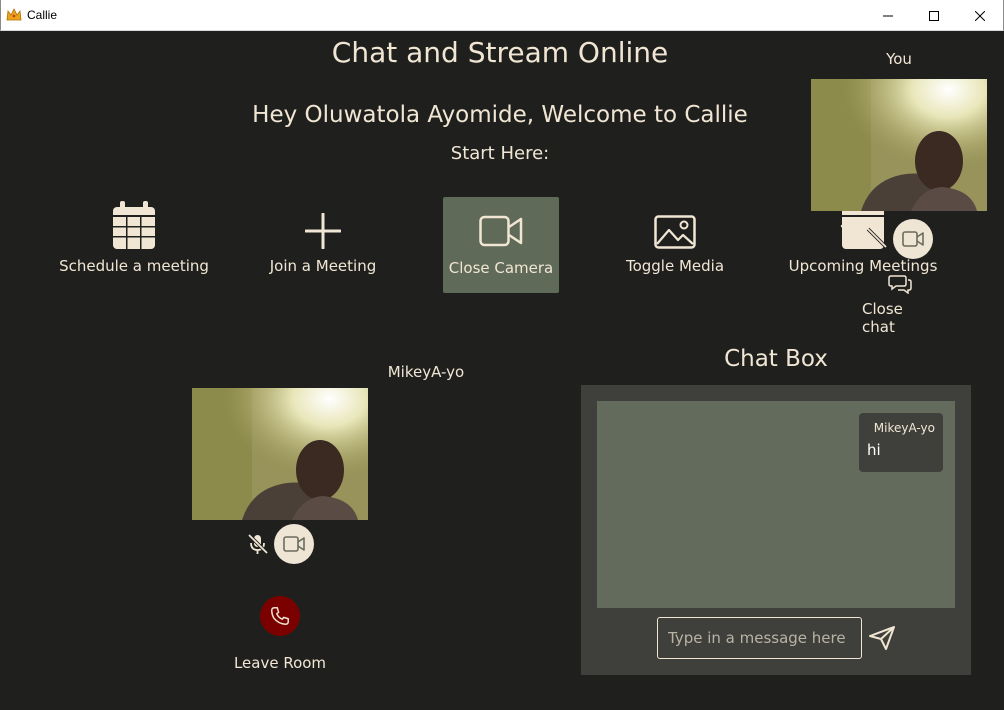 The width and height of the screenshot is (1004, 710). Describe the element at coordinates (904, 428) in the screenshot. I see `message-sender: MikeyA-yo` at that location.